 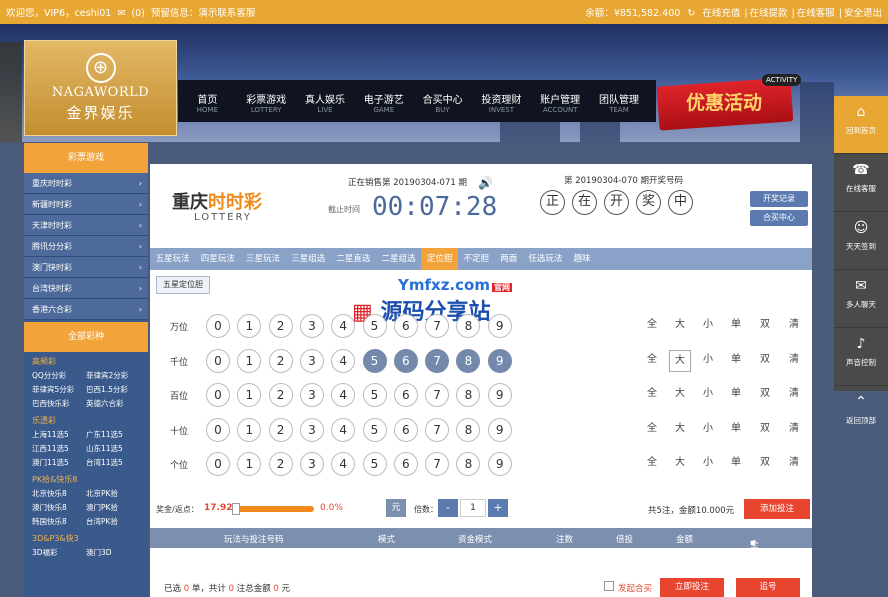 I want to click on group-link: 菲律宾2分彩, so click(x=113, y=376).